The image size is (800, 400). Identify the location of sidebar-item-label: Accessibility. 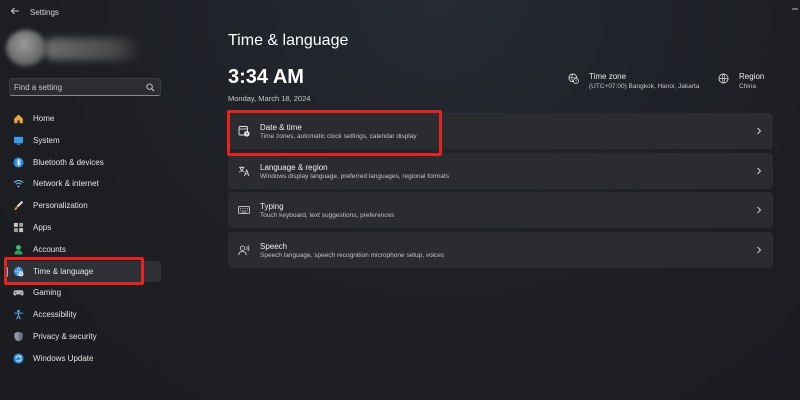
(55, 315).